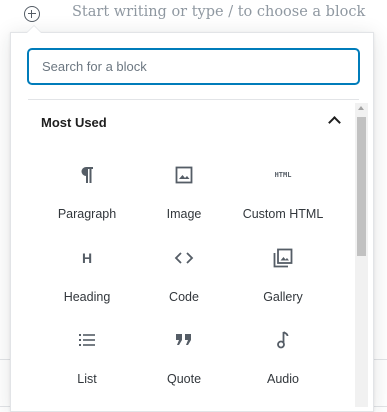 Image resolution: width=387 pixels, height=412 pixels. I want to click on block-list-item: List, so click(87, 366).